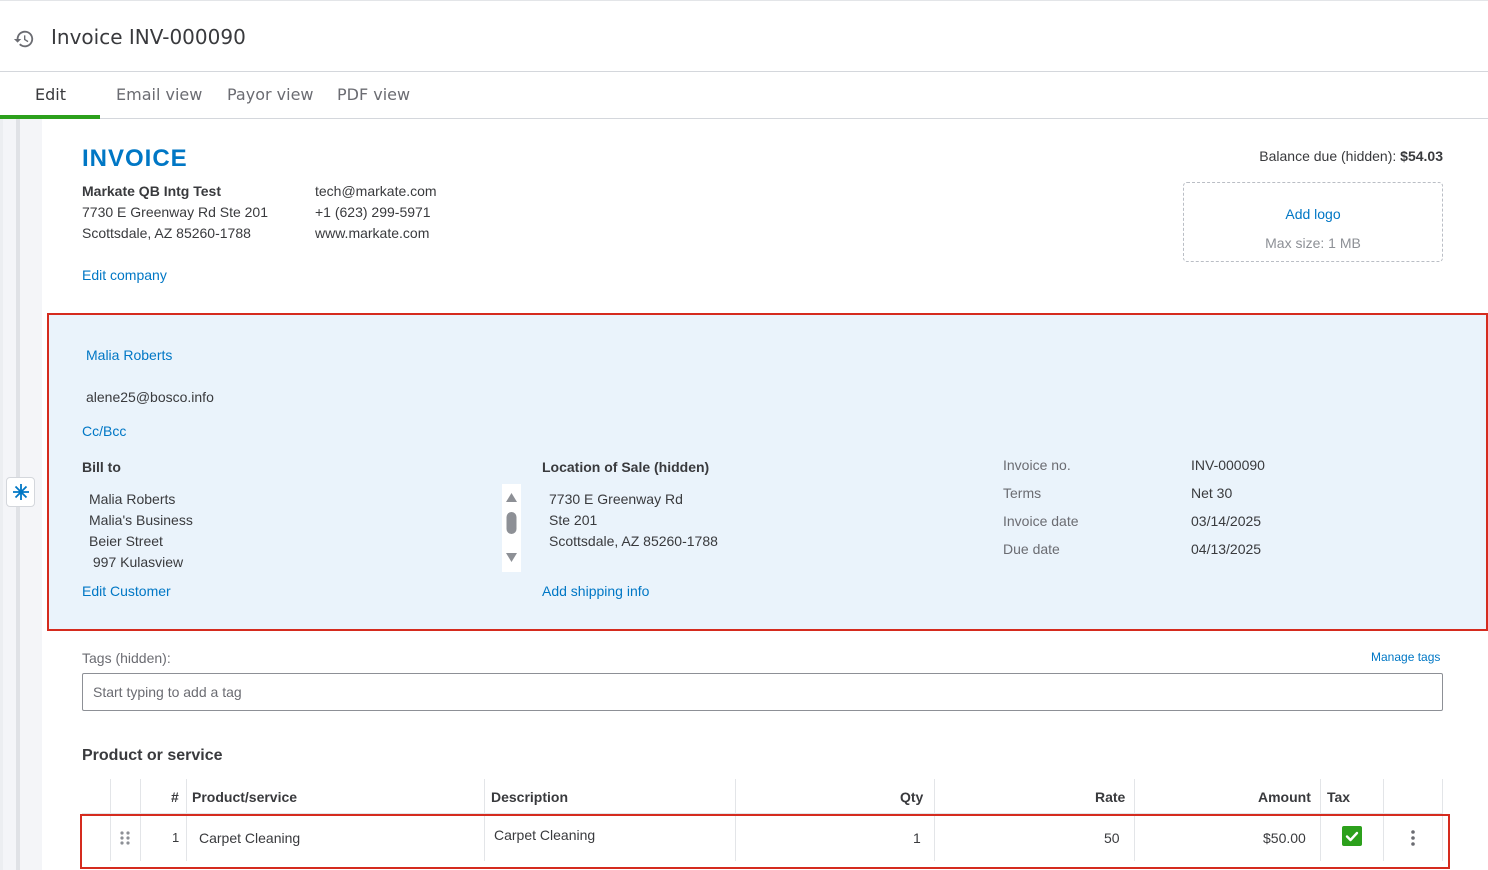 The image size is (1488, 870). I want to click on company-name: Markate QB Intg Test, so click(151, 191).